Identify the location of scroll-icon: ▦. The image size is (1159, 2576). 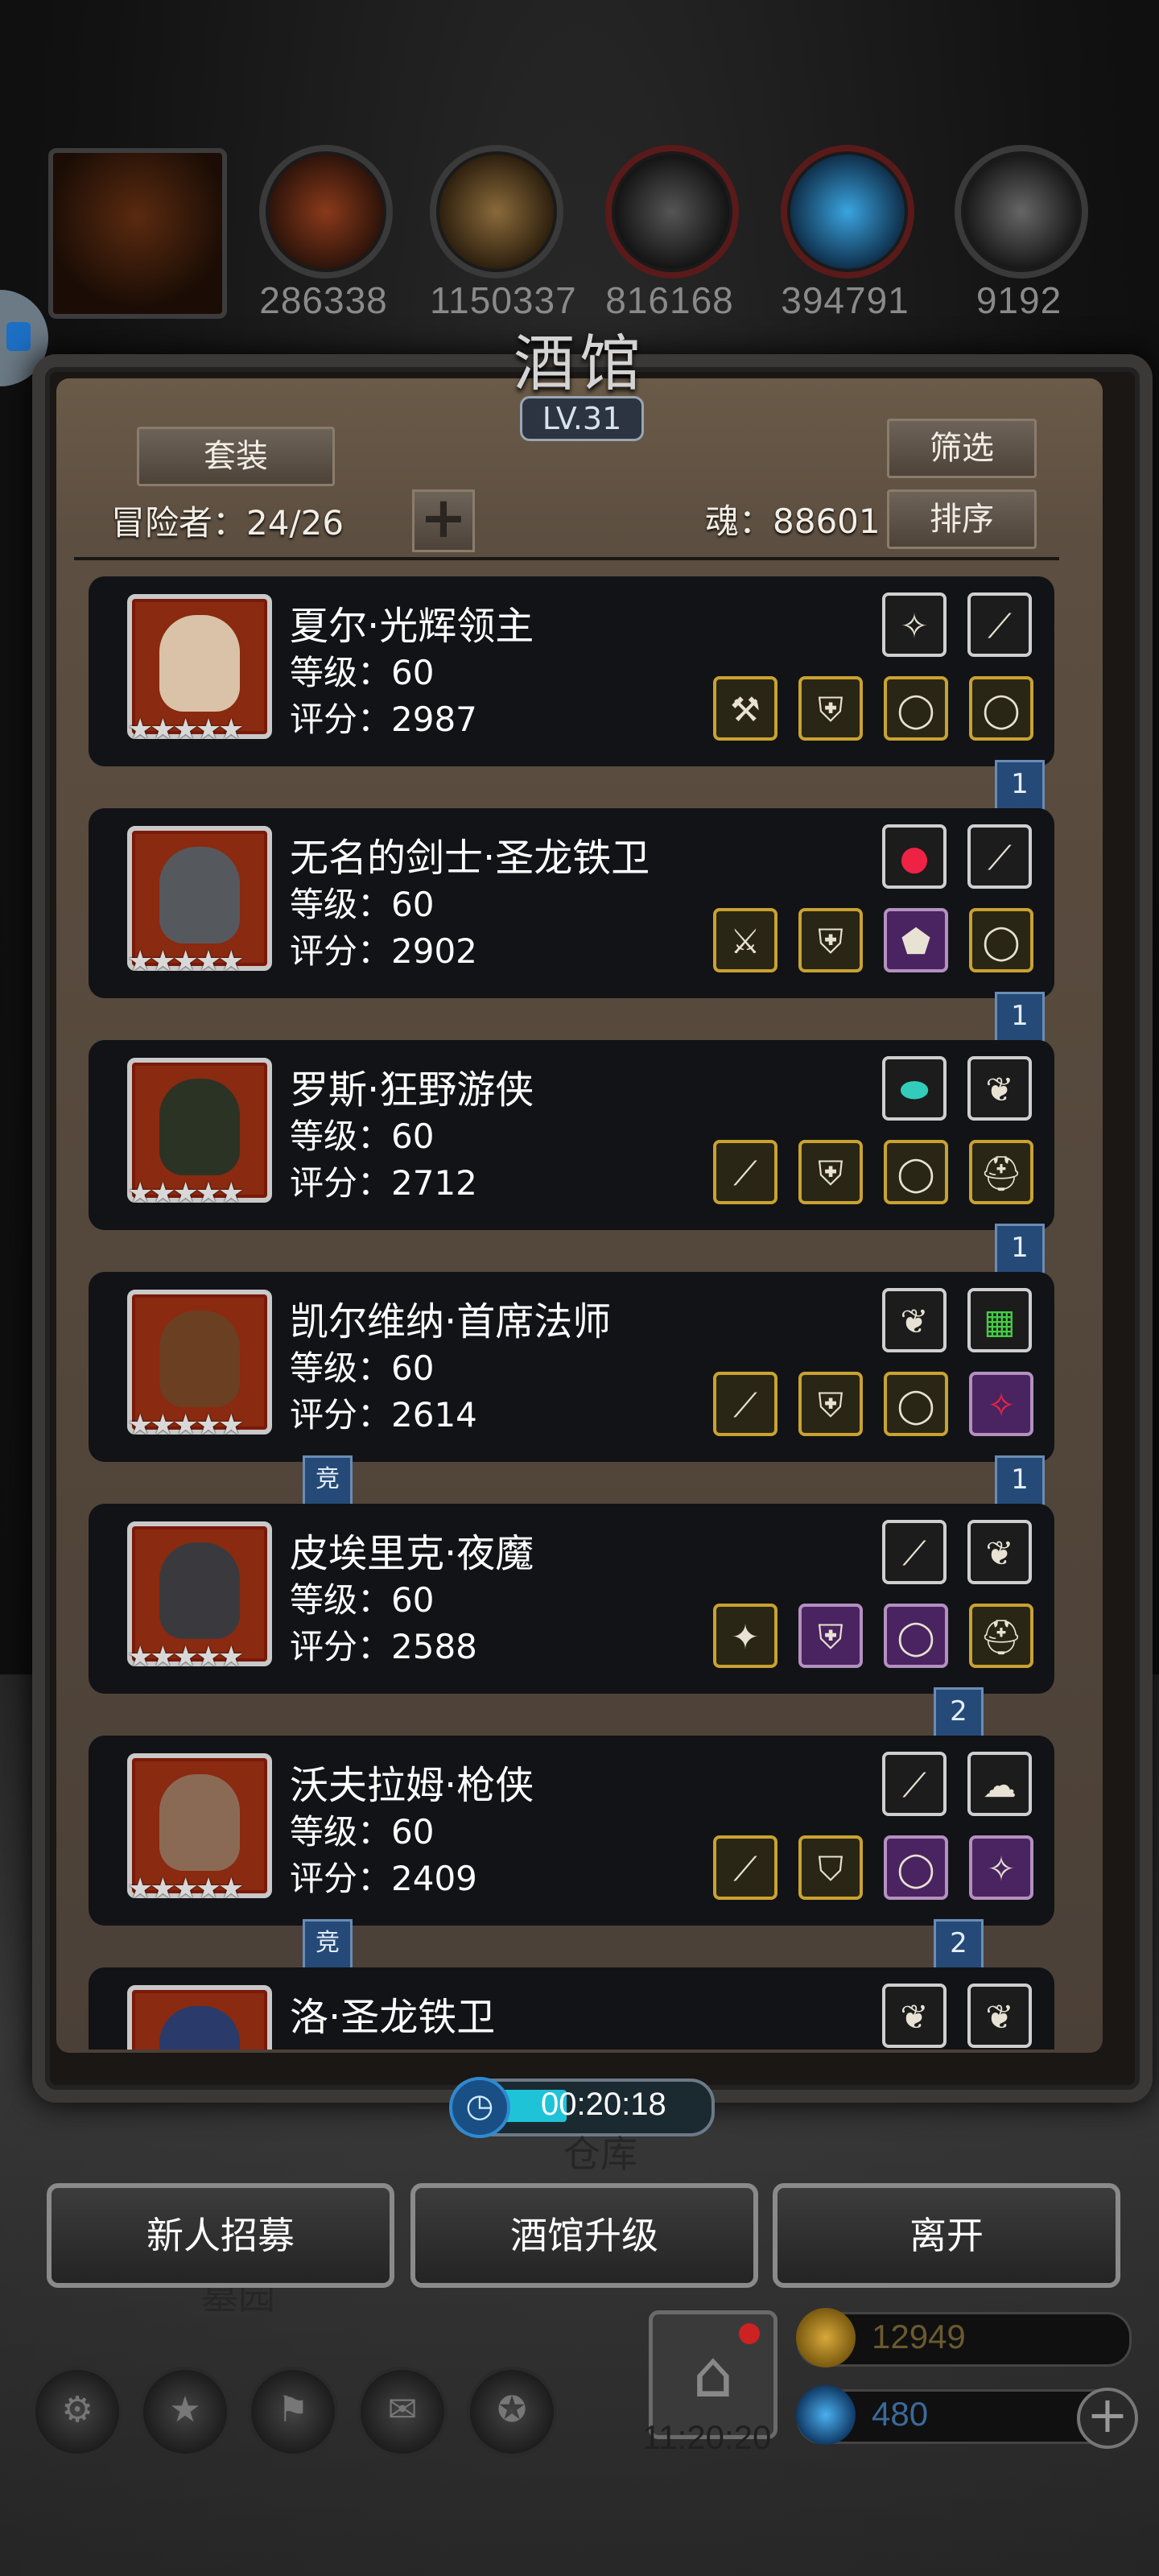
(1000, 1320).